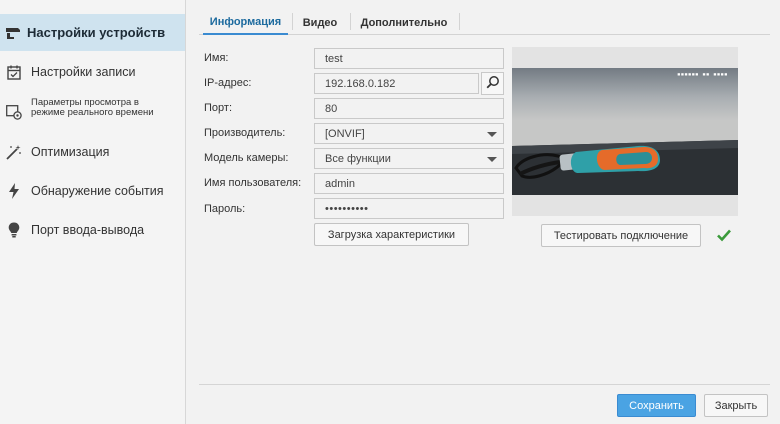 The height and width of the screenshot is (424, 780). Describe the element at coordinates (409, 183) in the screenshot. I see `username-field: admin` at that location.